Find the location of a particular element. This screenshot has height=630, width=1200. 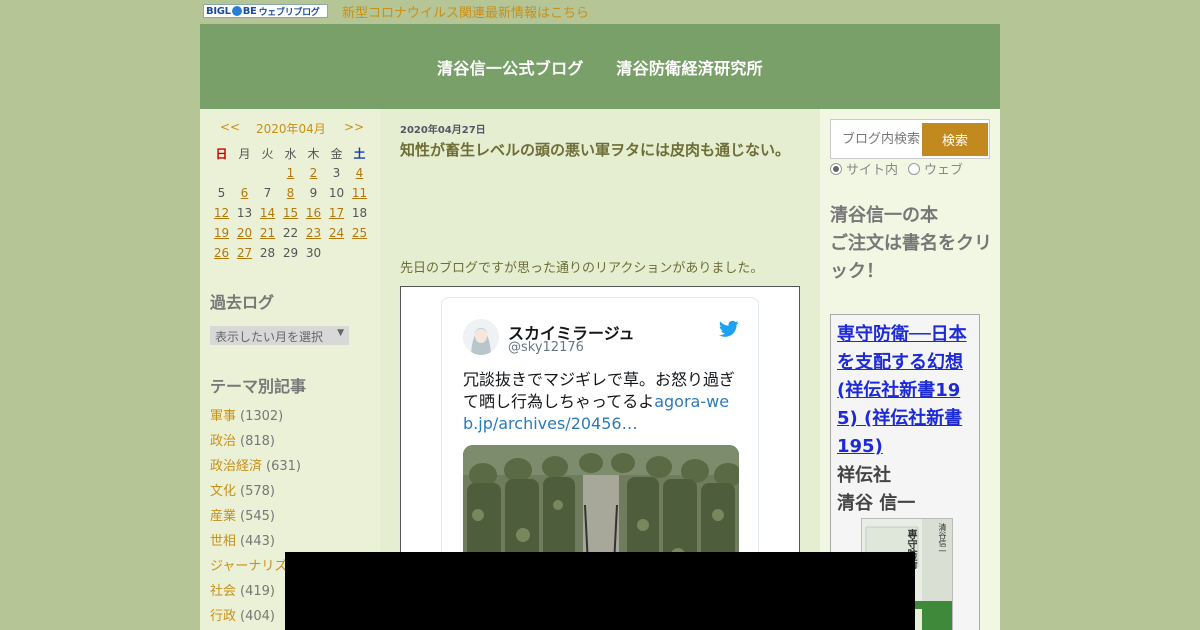

calendar-day-link: 2 is located at coordinates (314, 173).